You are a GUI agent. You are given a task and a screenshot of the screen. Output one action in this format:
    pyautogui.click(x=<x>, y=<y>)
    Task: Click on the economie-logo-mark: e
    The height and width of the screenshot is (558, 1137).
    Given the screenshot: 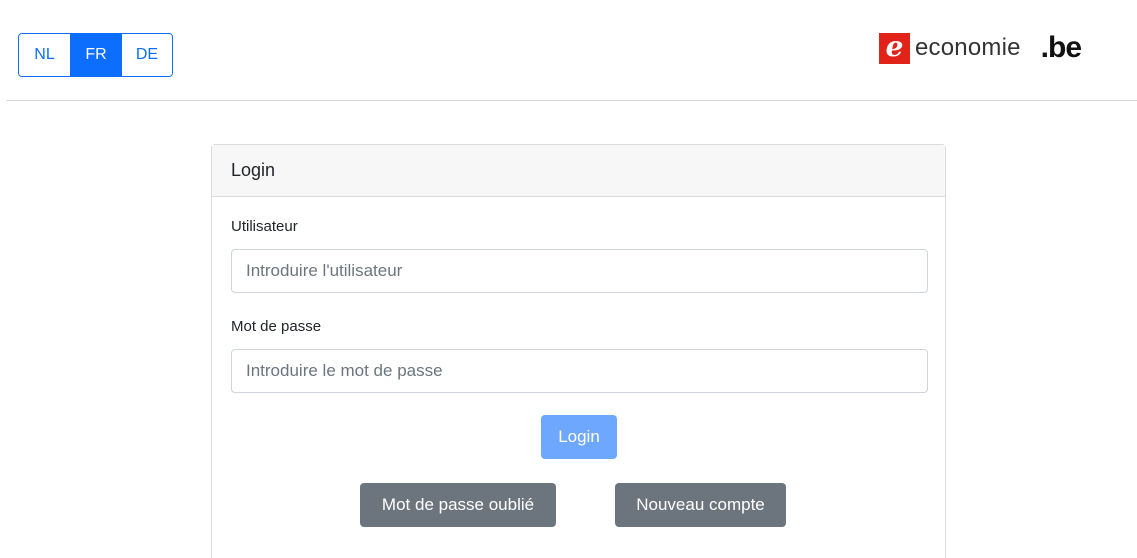 What is the action you would take?
    pyautogui.click(x=894, y=46)
    